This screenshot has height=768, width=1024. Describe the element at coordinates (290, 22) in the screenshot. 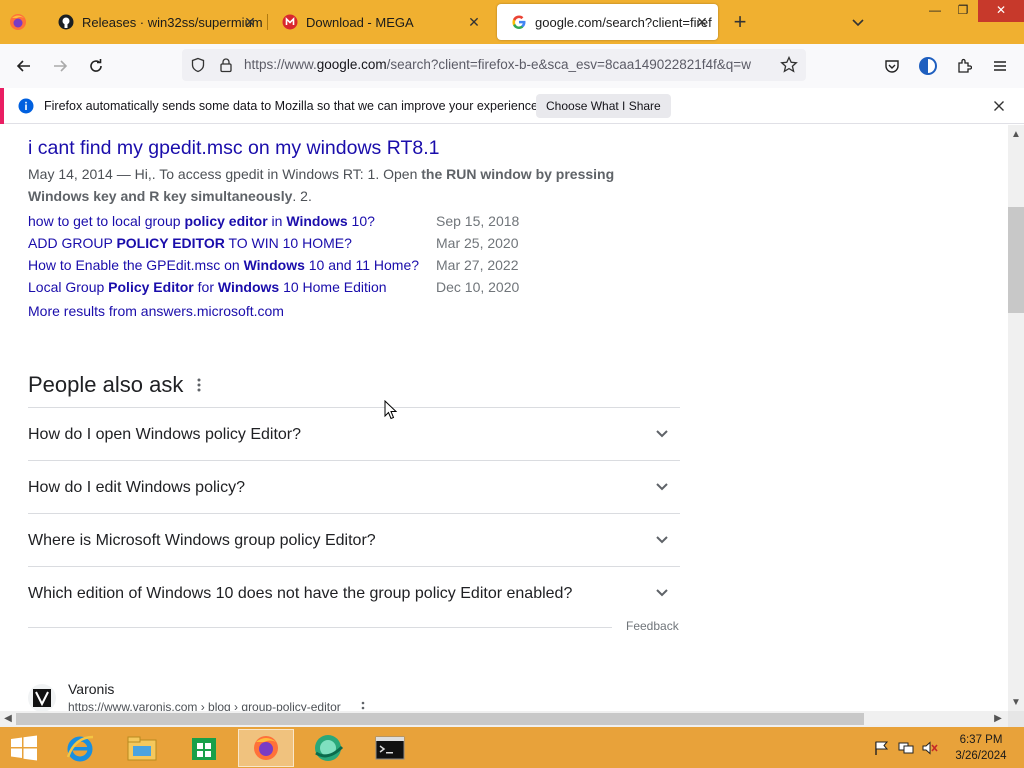

I see `mega-icon` at that location.